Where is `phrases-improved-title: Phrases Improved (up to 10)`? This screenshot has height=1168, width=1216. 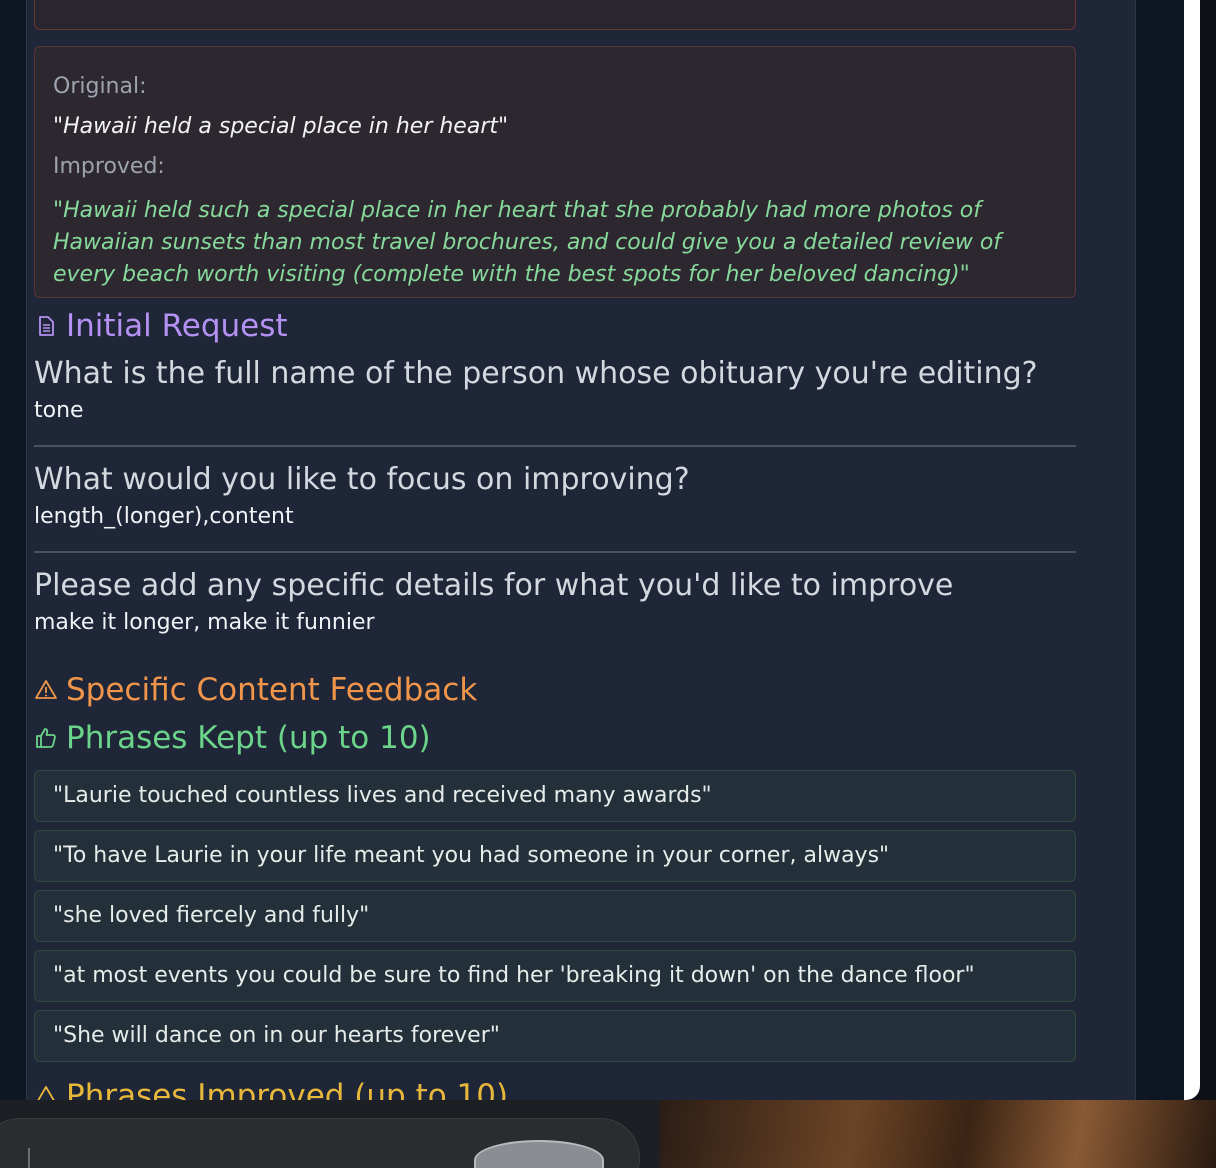 phrases-improved-title: Phrases Improved (up to 10) is located at coordinates (287, 1089).